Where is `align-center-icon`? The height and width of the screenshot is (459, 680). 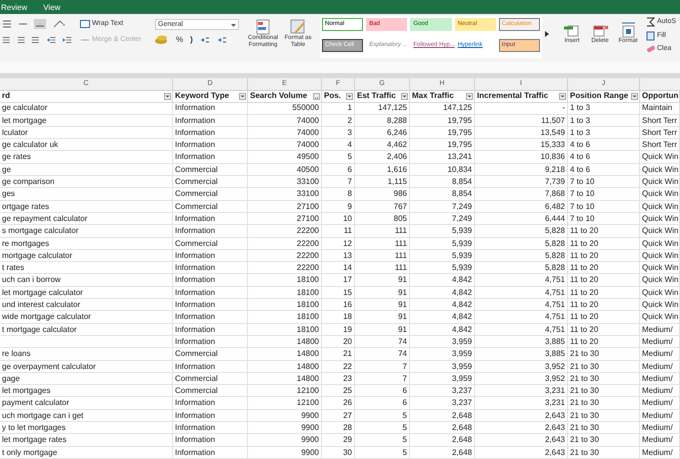
align-center-icon is located at coordinates (21, 40).